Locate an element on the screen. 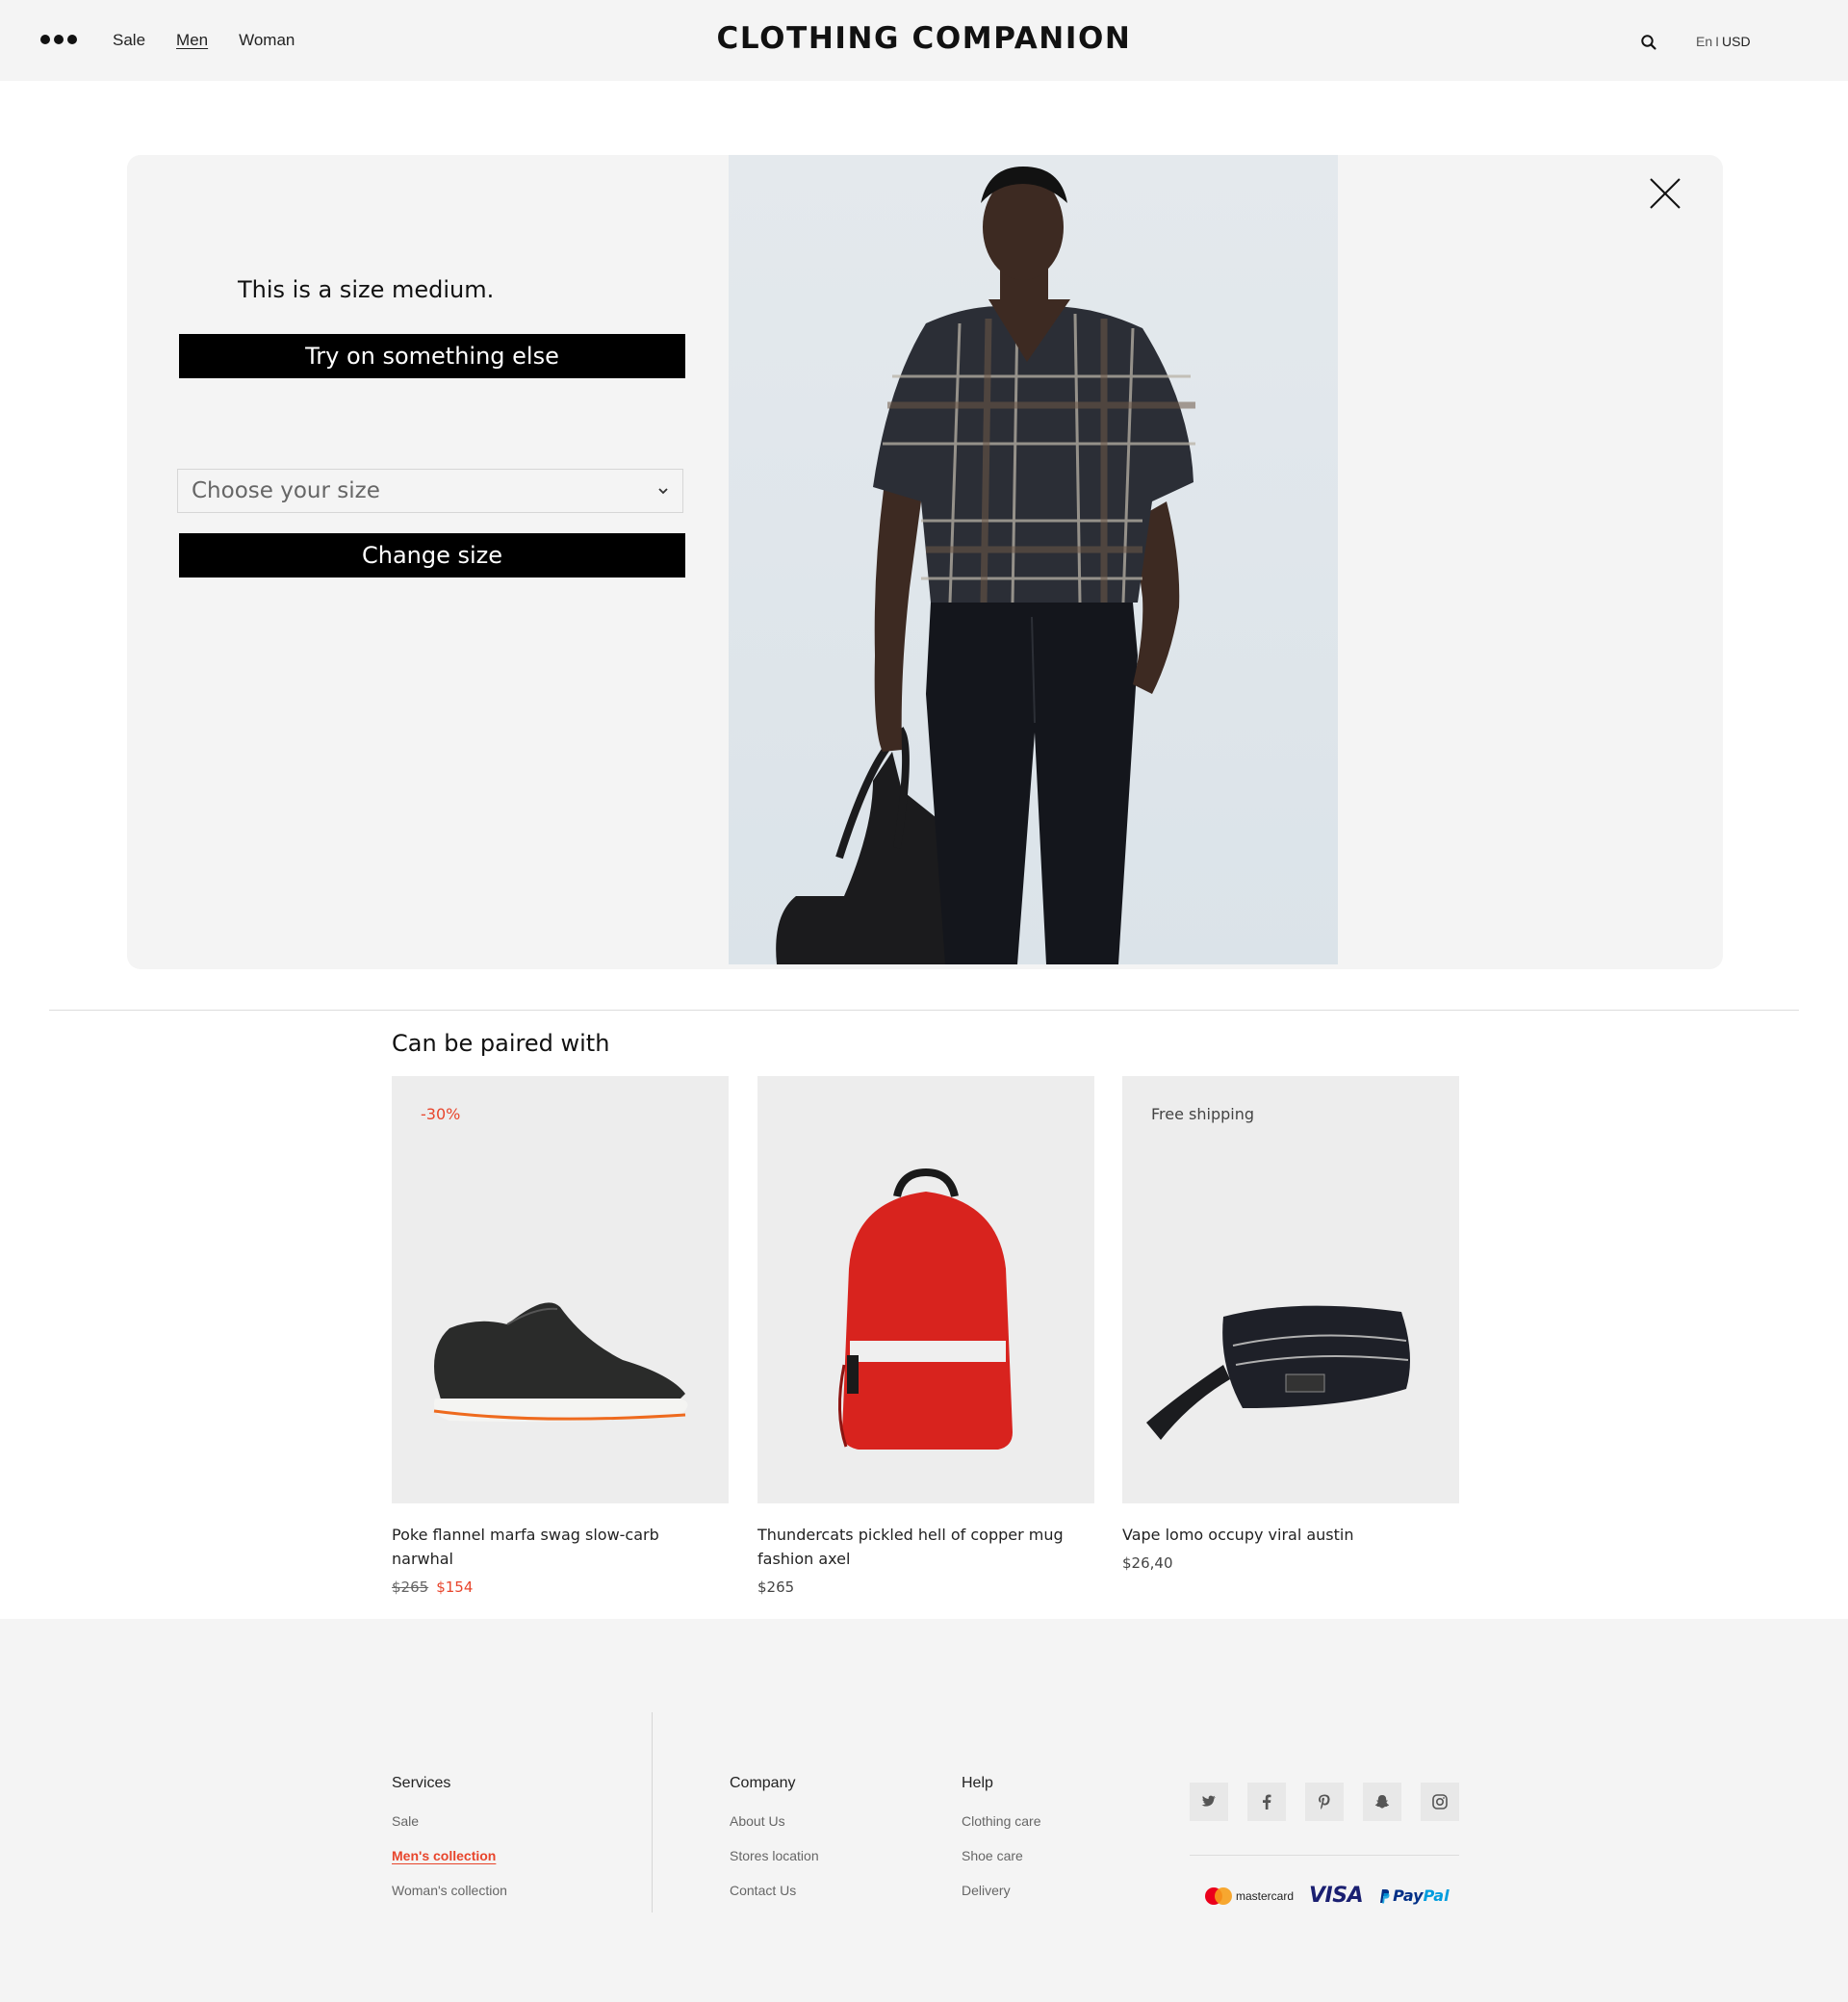 The height and width of the screenshot is (2002, 1848). size-select-placeholder: Choose your size is located at coordinates (286, 490).